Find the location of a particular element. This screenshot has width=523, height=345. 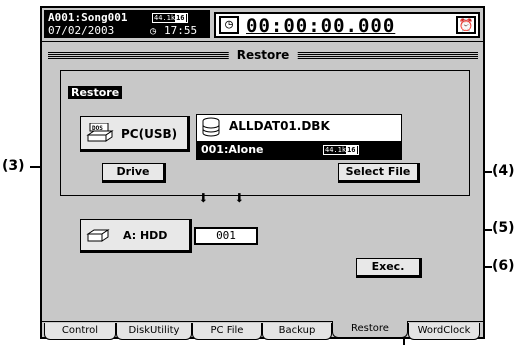

time-counter-box: ◷ 00:00:00.000 ⏰ is located at coordinates (347, 25).